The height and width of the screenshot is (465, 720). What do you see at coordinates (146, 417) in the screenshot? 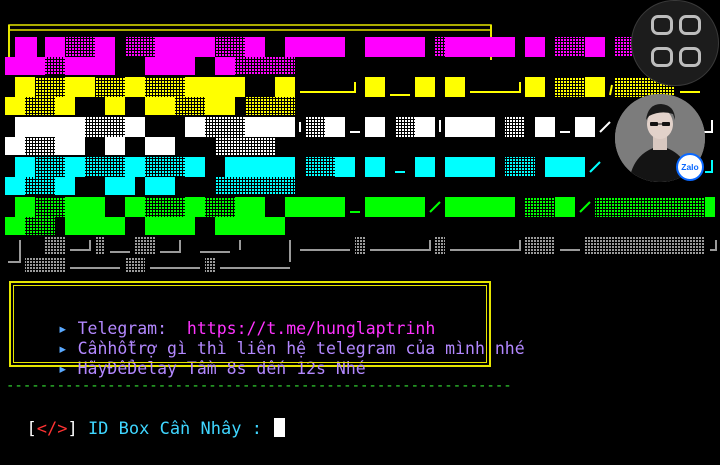
I see `input-prompt: [</>] ID Box Cần Nhây :` at bounding box center [146, 417].